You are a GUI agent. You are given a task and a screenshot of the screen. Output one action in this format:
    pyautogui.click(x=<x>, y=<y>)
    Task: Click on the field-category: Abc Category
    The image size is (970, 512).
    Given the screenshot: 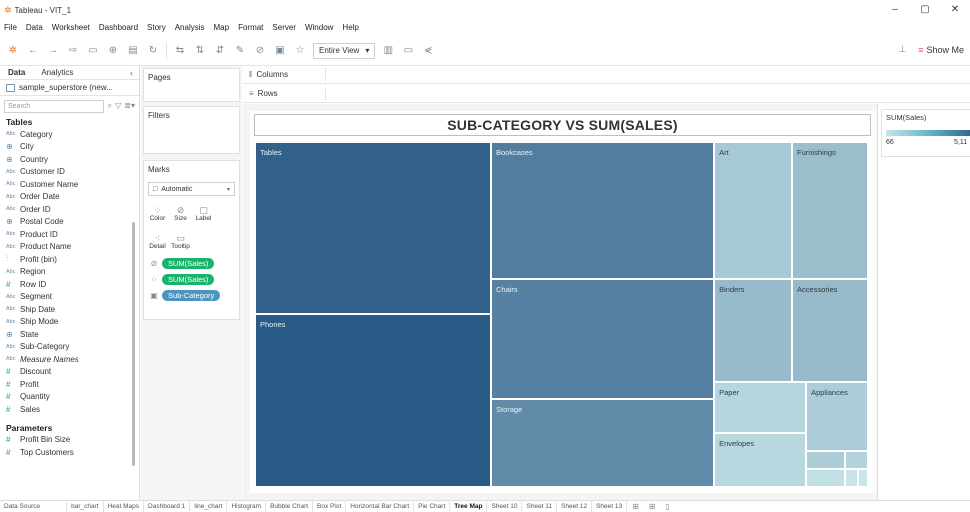 What is the action you would take?
    pyautogui.click(x=69, y=134)
    